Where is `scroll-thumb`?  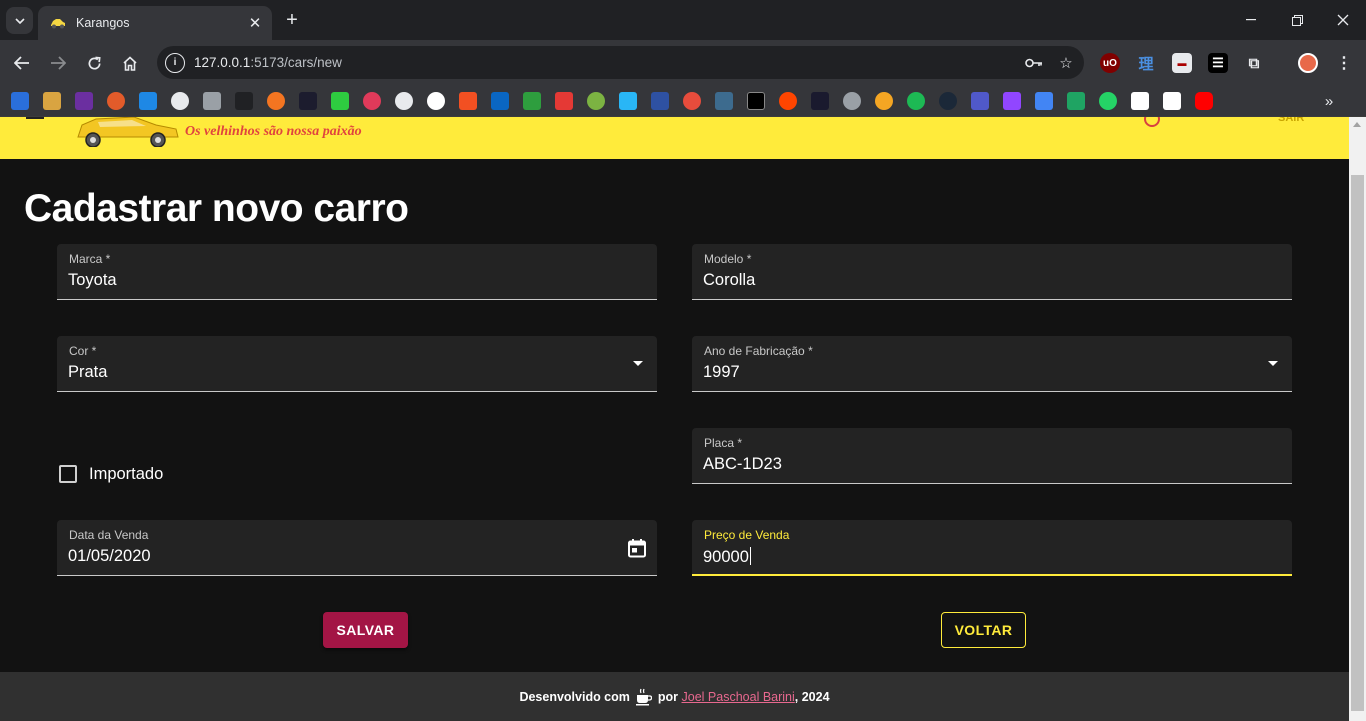
scroll-thumb is located at coordinates (1357, 443).